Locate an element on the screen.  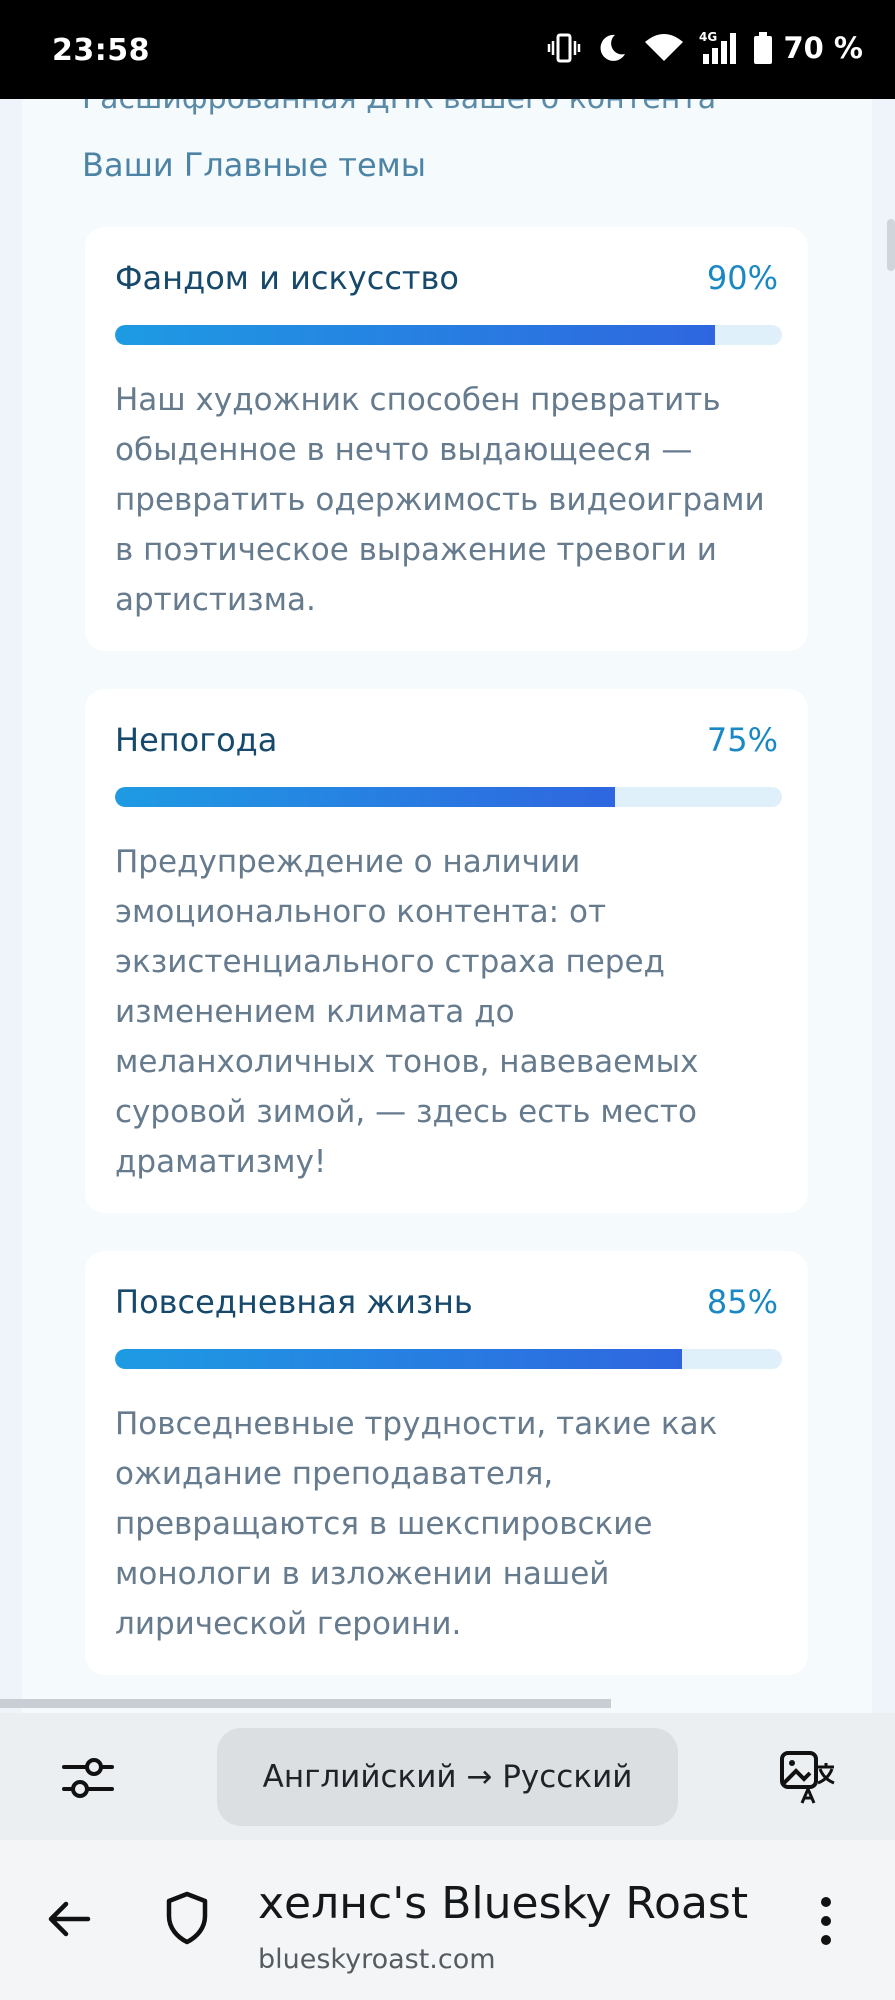
network-type: 4G is located at coordinates (708, 37).